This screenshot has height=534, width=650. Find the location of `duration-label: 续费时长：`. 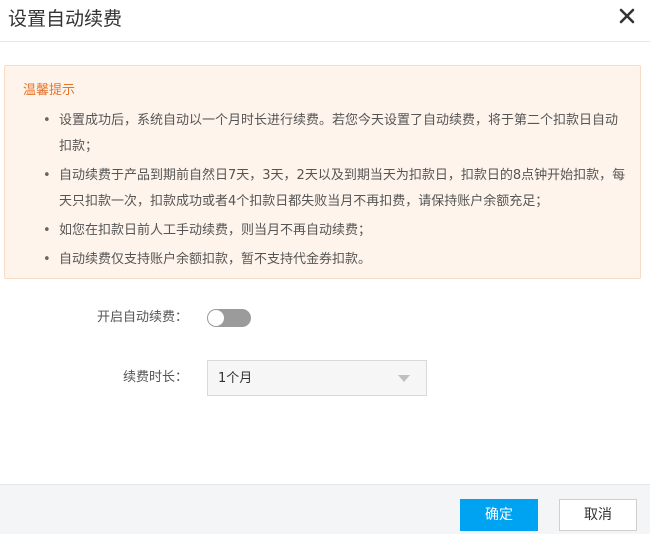

duration-label: 续费时长： is located at coordinates (155, 377).